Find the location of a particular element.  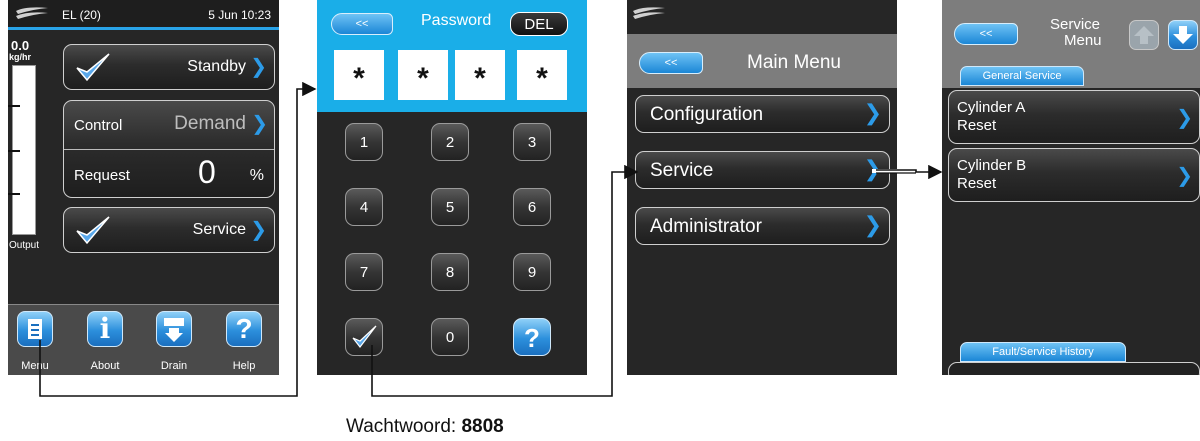

password-caption: Wachtwoord: 8808 is located at coordinates (425, 427).